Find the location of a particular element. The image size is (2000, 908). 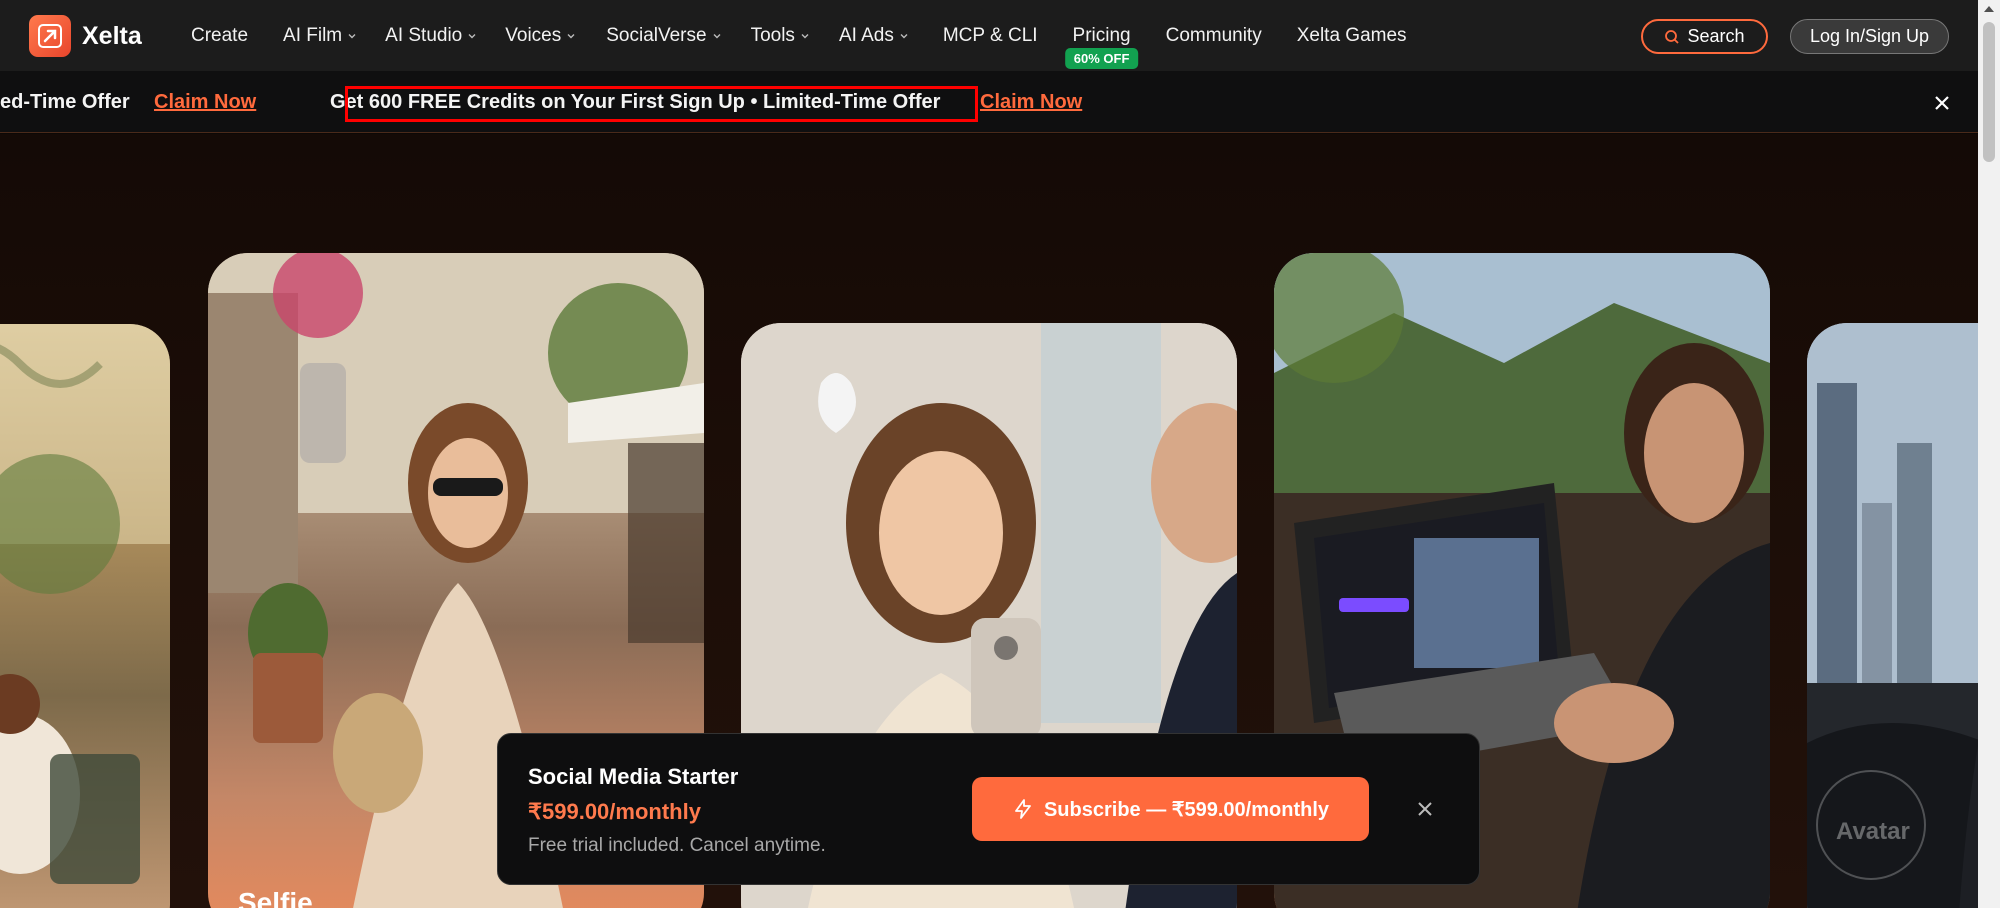

scroll-up-arrow-icon is located at coordinates (1989, 9).